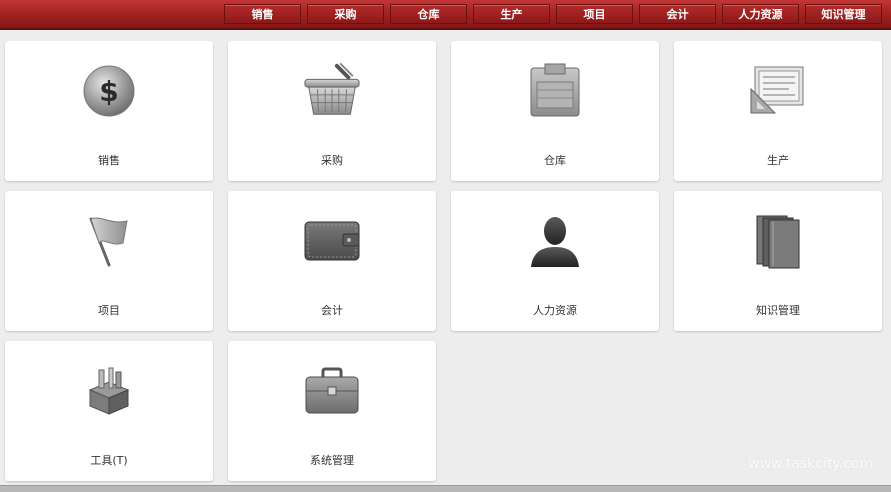 Image resolution: width=891 pixels, height=492 pixels. Describe the element at coordinates (109, 160) in the screenshot. I see `tile-label: 销售` at that location.